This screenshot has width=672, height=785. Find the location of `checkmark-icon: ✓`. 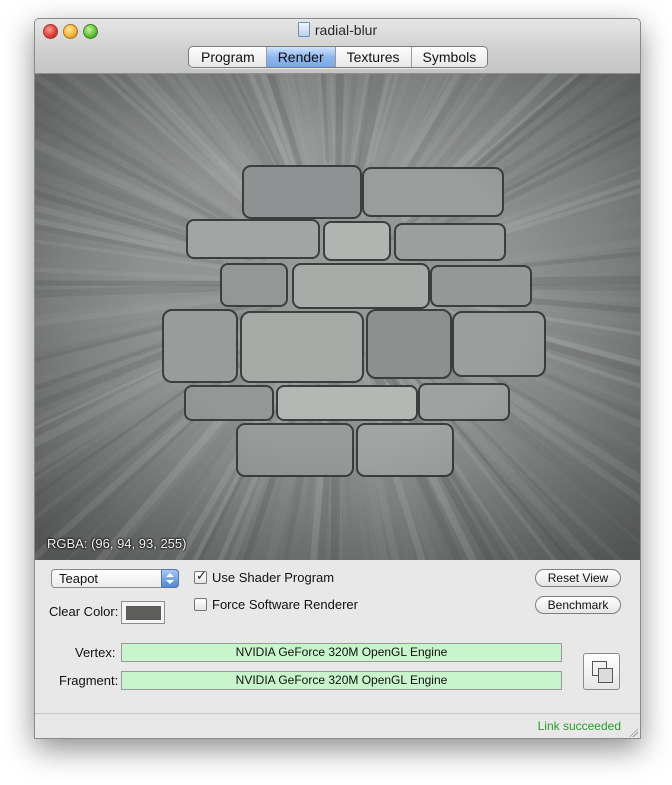

checkmark-icon: ✓ is located at coordinates (201, 575).